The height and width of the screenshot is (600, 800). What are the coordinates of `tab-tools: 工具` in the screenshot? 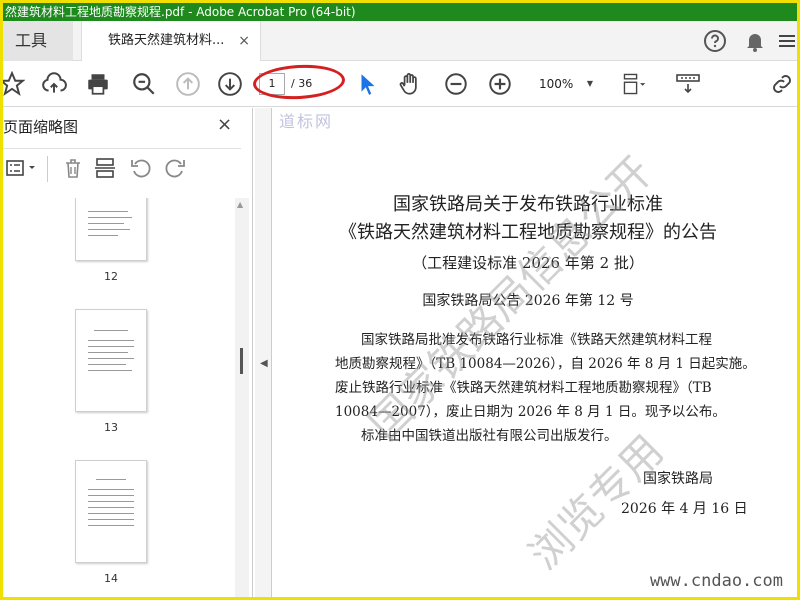 It's located at (38, 41).